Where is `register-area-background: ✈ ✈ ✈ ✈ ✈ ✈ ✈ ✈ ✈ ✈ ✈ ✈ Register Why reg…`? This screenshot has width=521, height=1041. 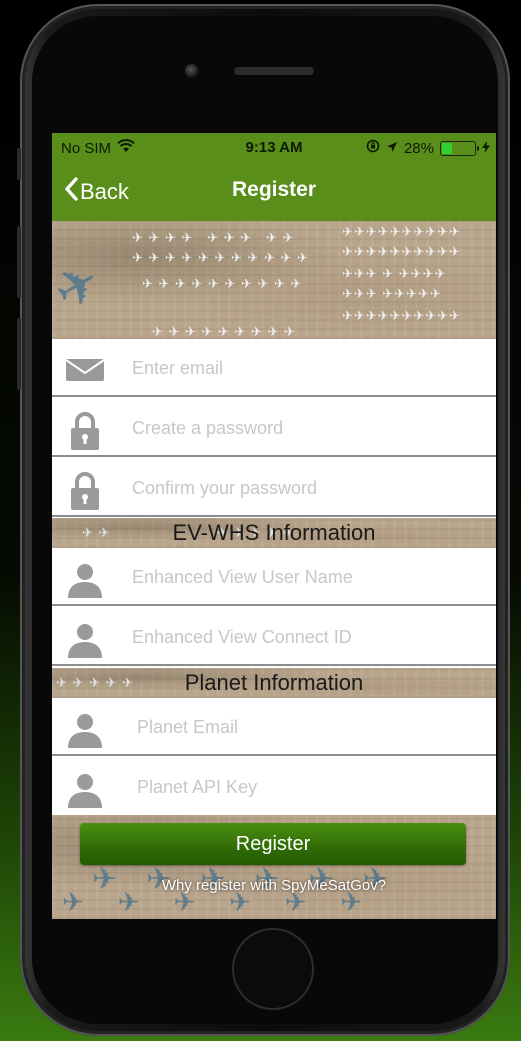
register-area-background: ✈ ✈ ✈ ✈ ✈ ✈ ✈ ✈ ✈ ✈ ✈ ✈ Register Why reg… is located at coordinates (274, 867).